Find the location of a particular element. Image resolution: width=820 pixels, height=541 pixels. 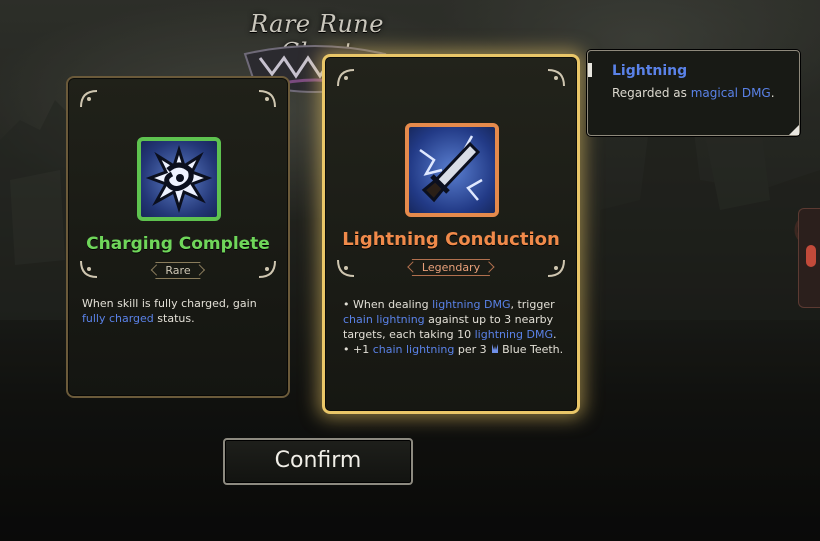

rarity-tag: Legendary is located at coordinates (451, 267).